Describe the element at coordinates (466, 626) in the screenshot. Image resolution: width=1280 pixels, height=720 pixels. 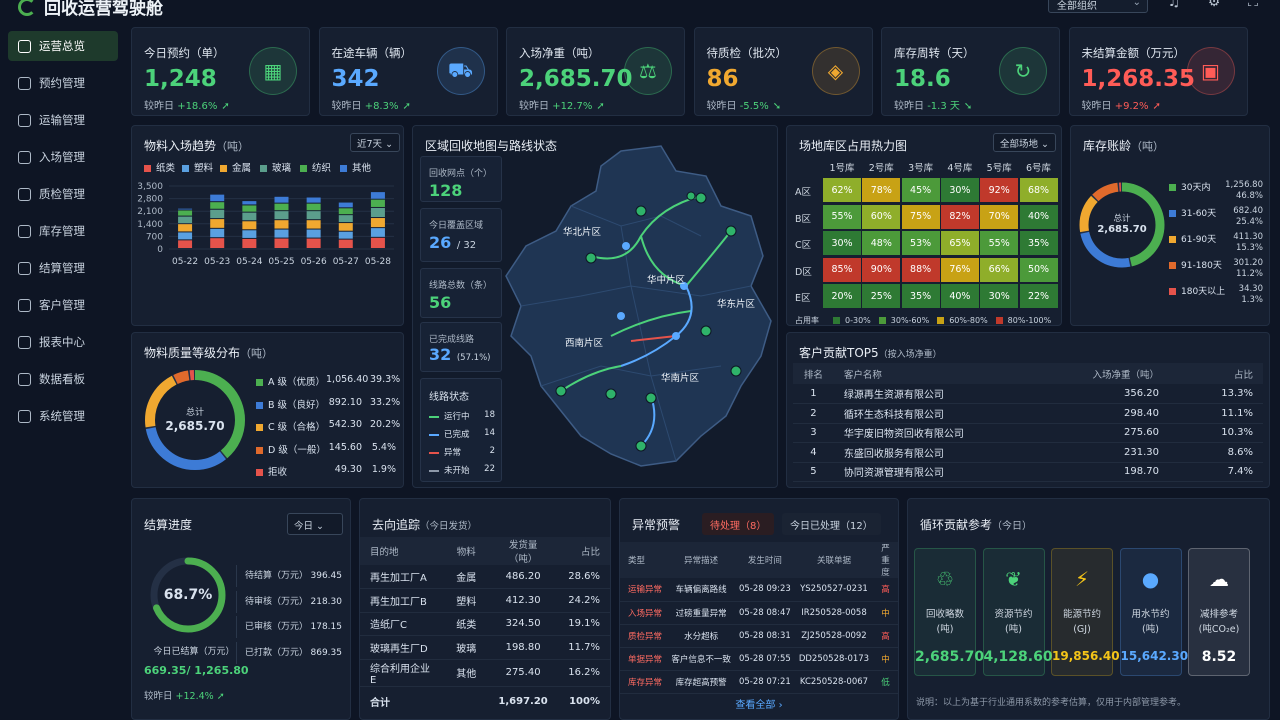
I see `table-cell: 纸类` at that location.